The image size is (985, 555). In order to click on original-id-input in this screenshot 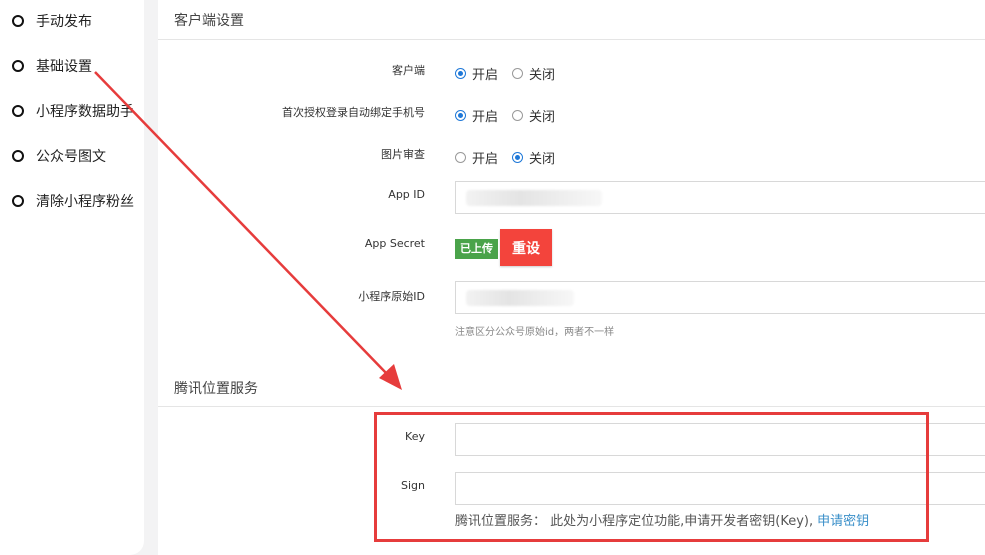, I will do `click(720, 297)`.